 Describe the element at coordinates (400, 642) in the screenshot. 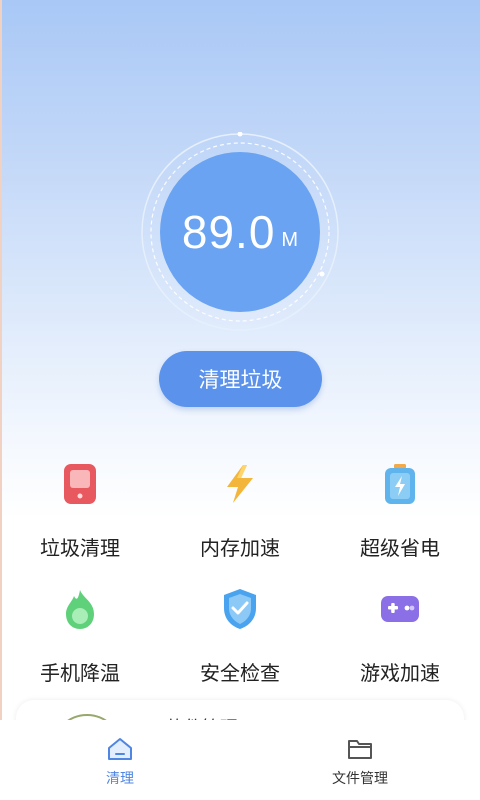

I see `feature-game-boost: 游戏加速` at that location.